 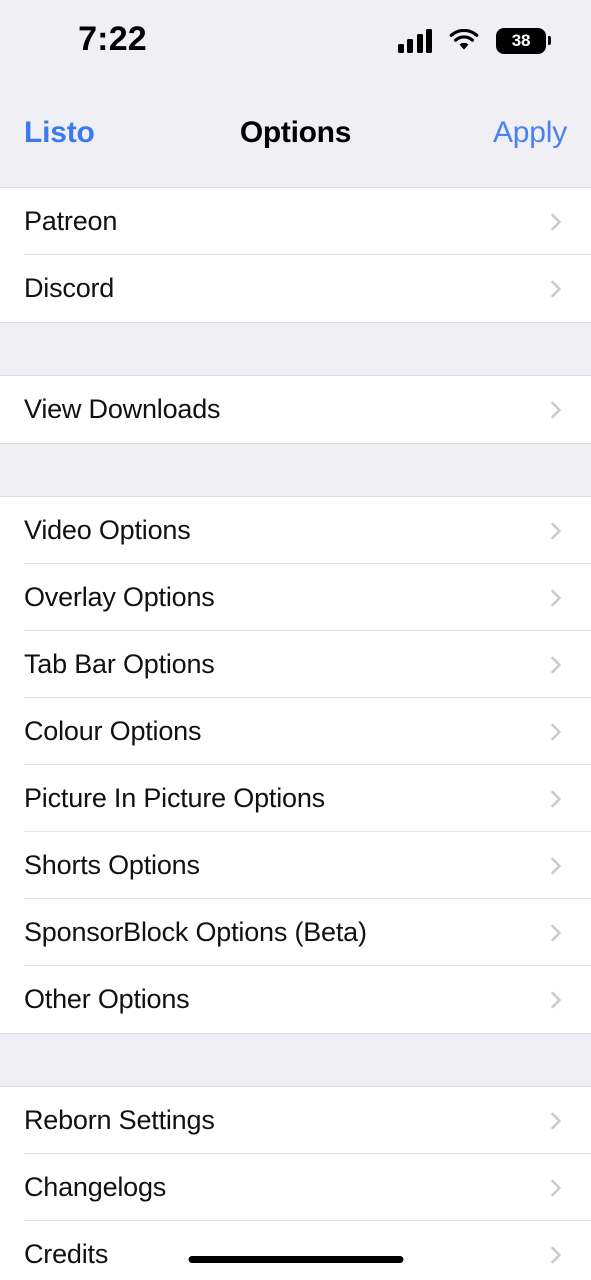 I want to click on list-item-label: Reborn Settings, so click(x=119, y=1120).